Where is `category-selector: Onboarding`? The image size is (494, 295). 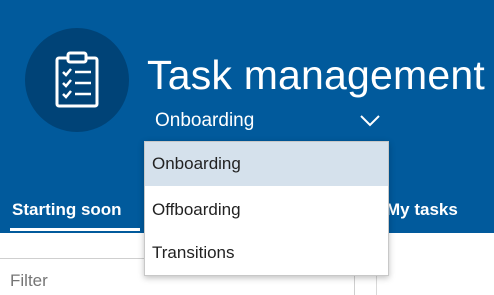
category-selector: Onboarding is located at coordinates (269, 122).